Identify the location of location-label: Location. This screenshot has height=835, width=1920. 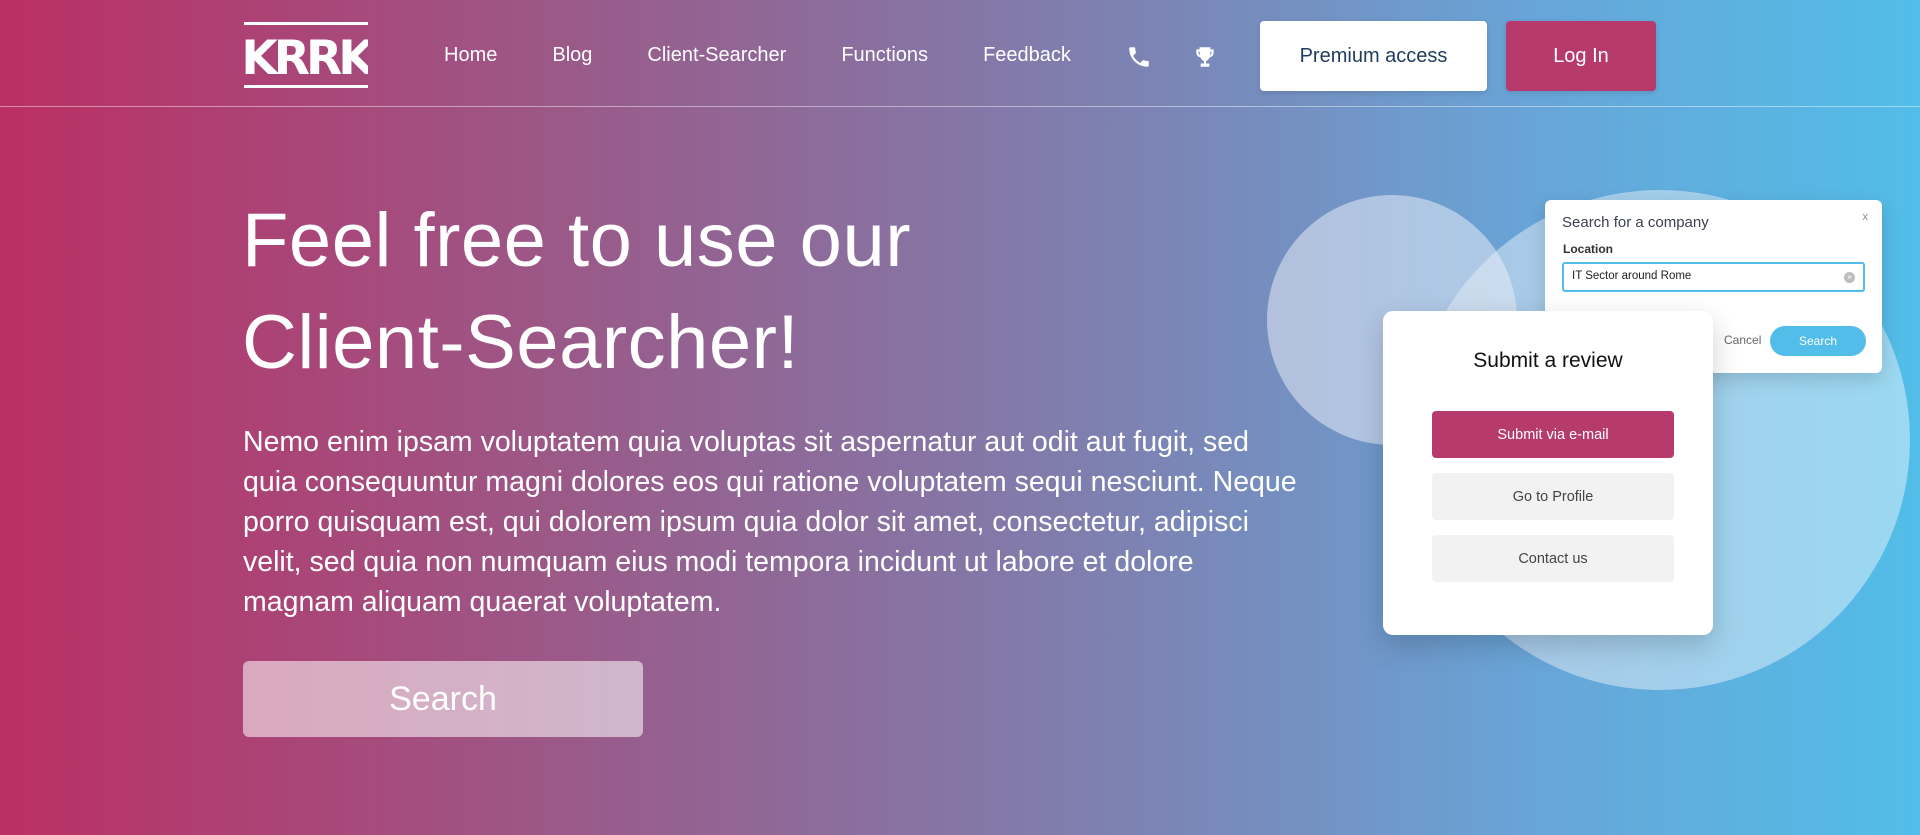
(1588, 249).